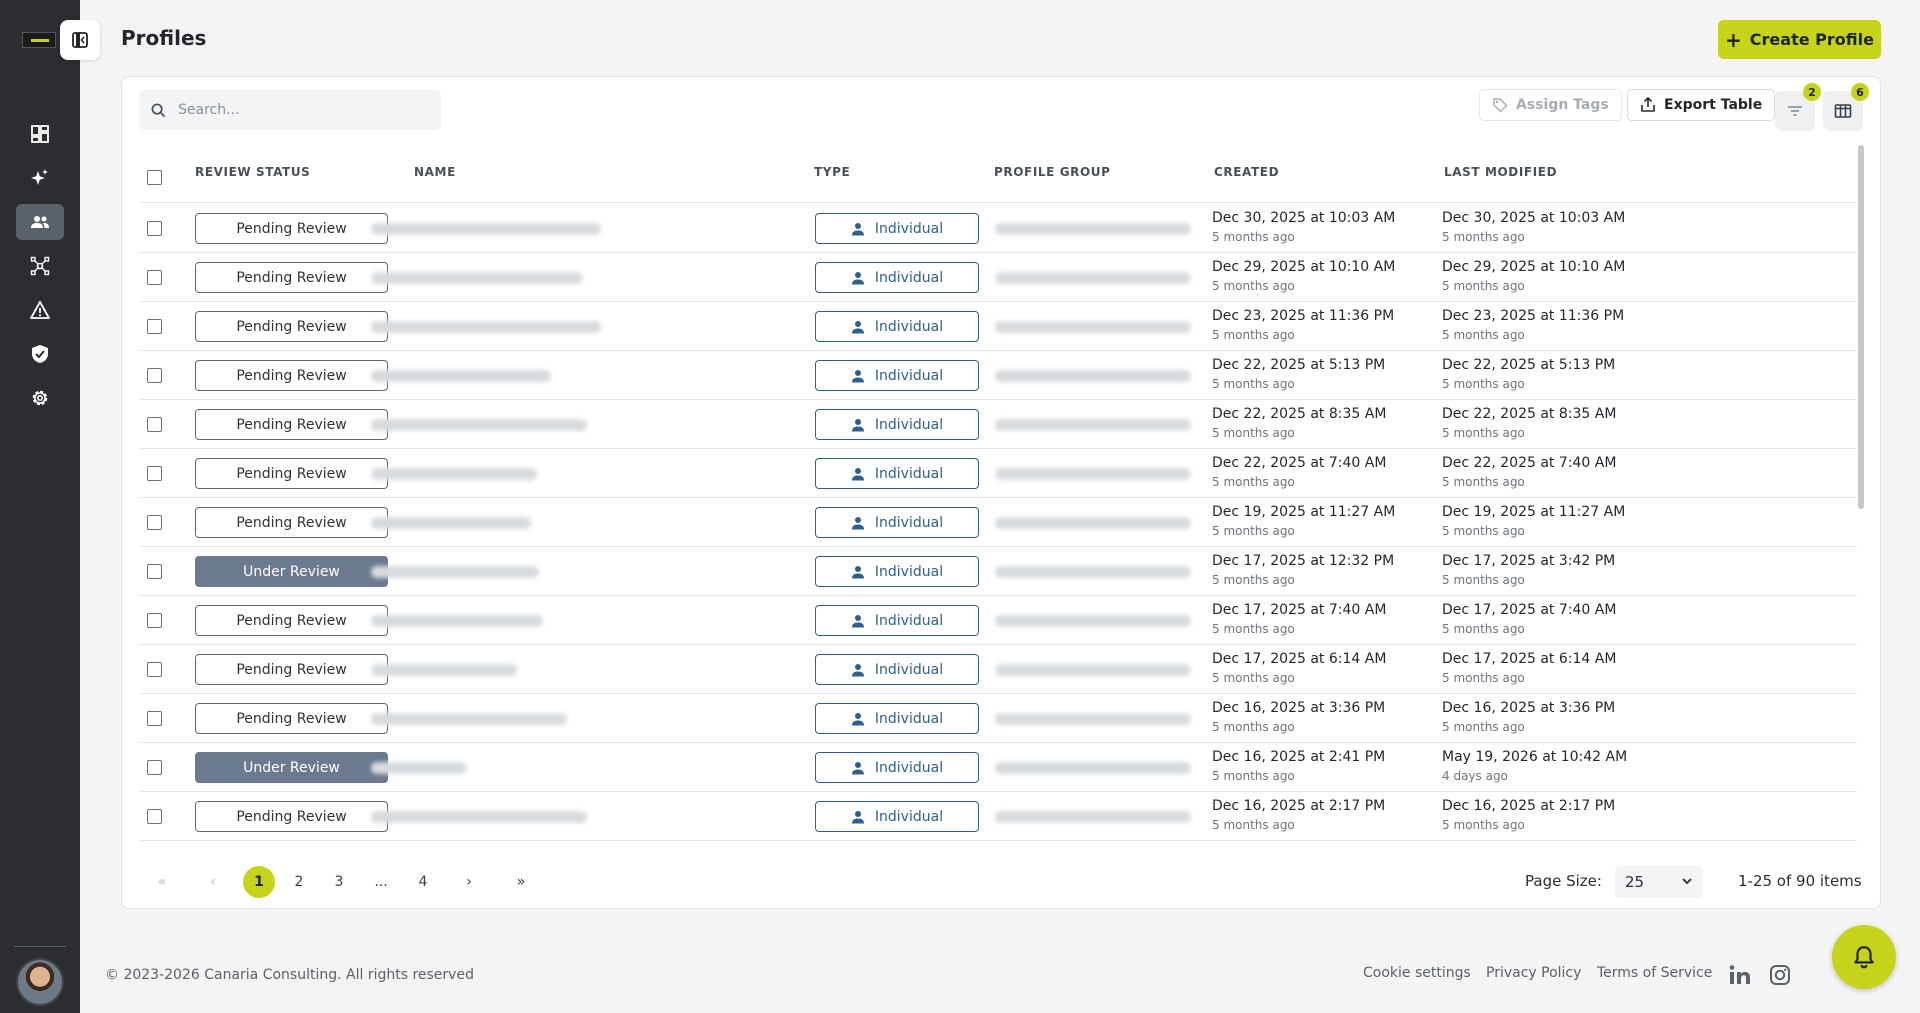 The height and width of the screenshot is (1013, 1920). Describe the element at coordinates (80, 40) in the screenshot. I see `sidebar-collapse-button` at that location.